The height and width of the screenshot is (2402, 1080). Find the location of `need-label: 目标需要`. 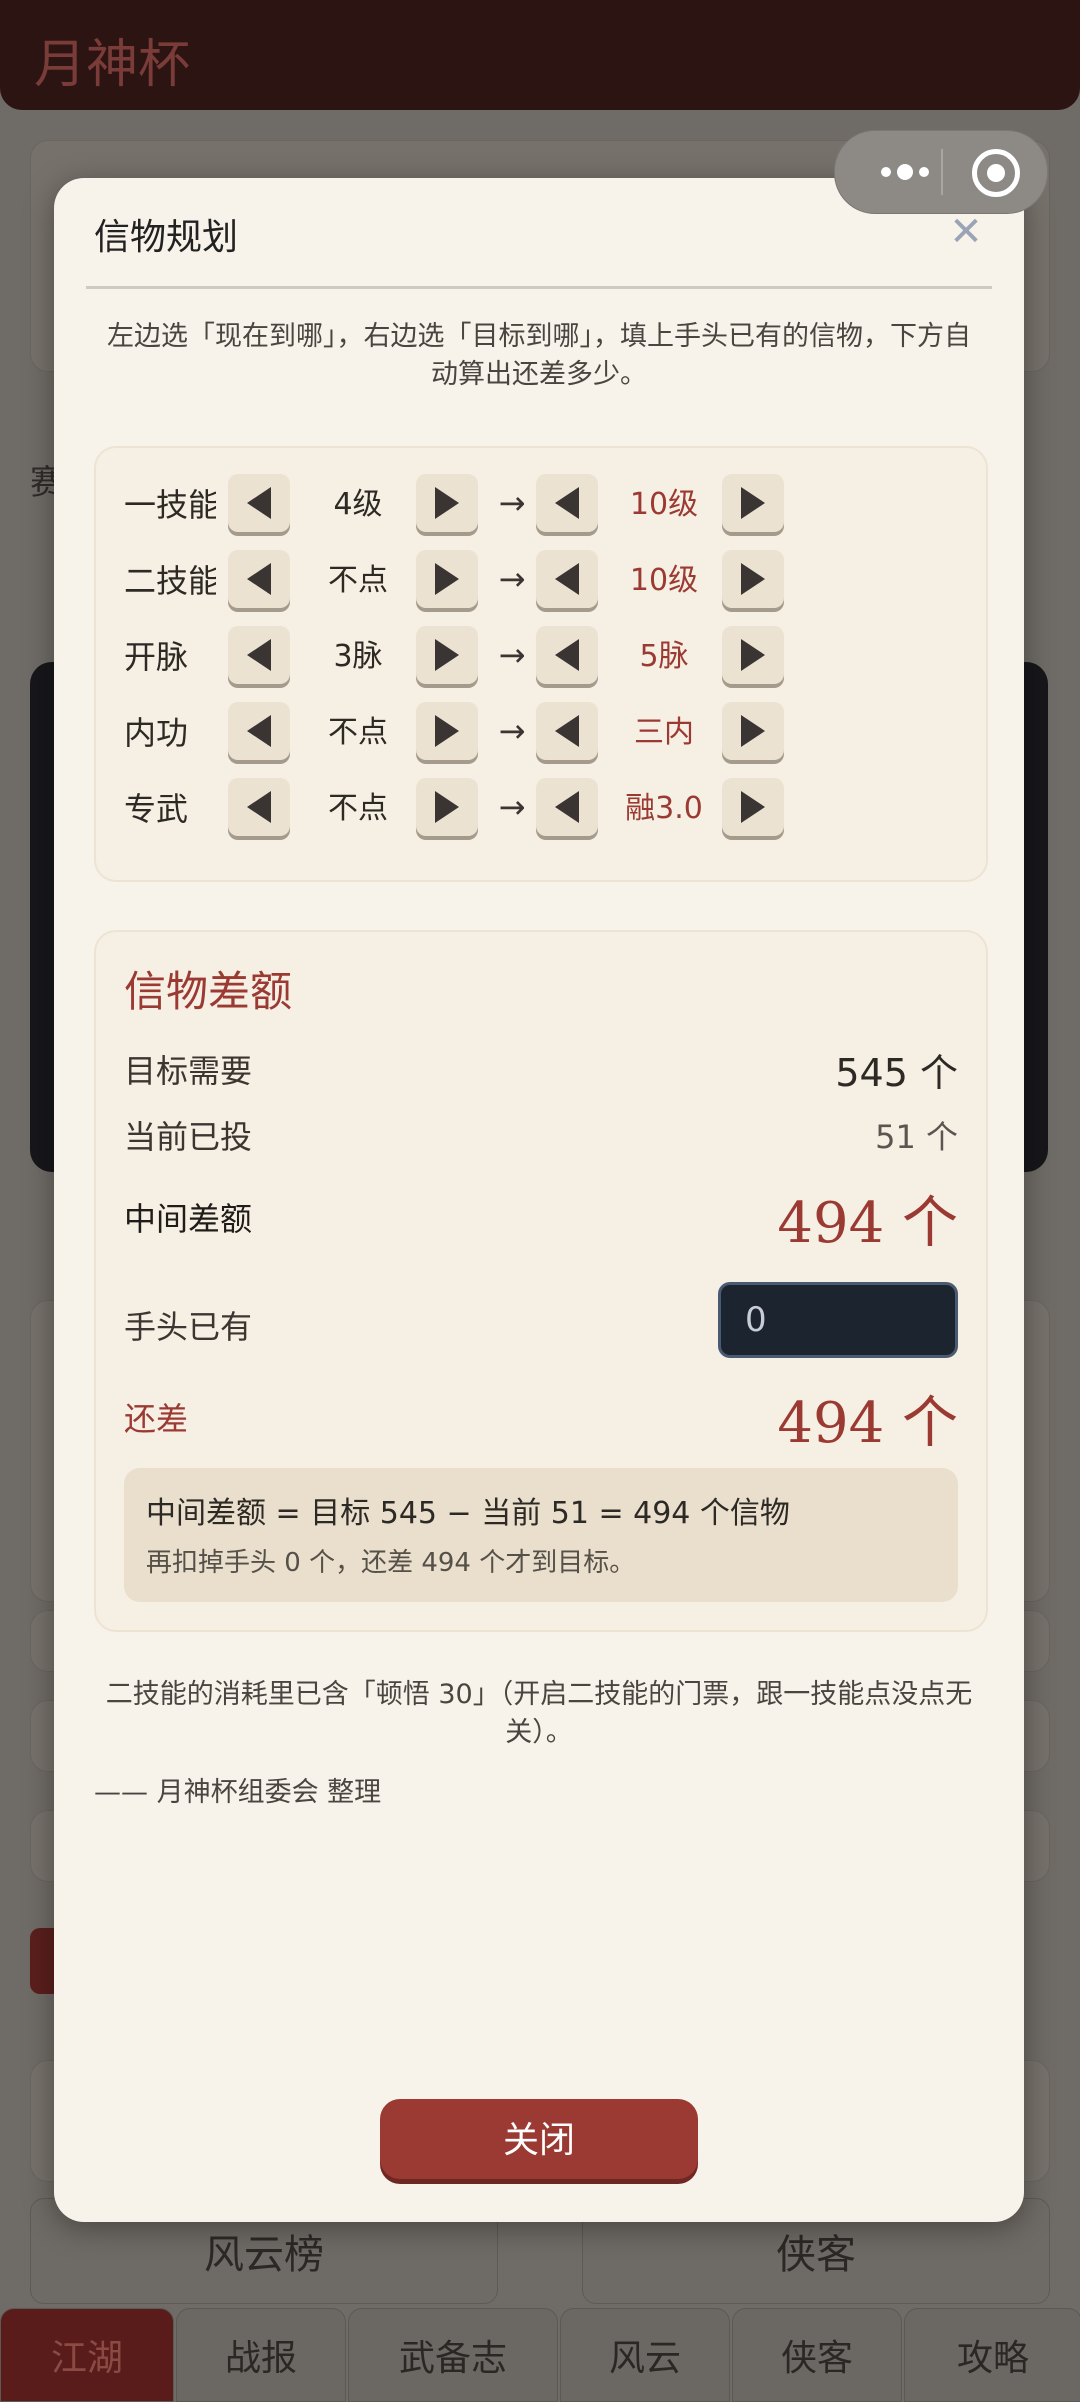

need-label: 目标需要 is located at coordinates (188, 1071).